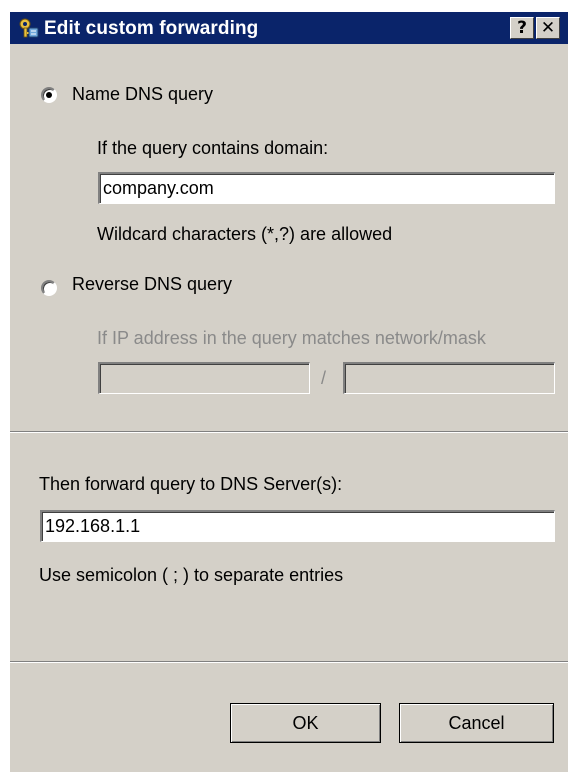 This screenshot has width=568, height=772. What do you see at coordinates (152, 284) in the screenshot?
I see `reverse-dns-query-label: Reverse DNS query` at bounding box center [152, 284].